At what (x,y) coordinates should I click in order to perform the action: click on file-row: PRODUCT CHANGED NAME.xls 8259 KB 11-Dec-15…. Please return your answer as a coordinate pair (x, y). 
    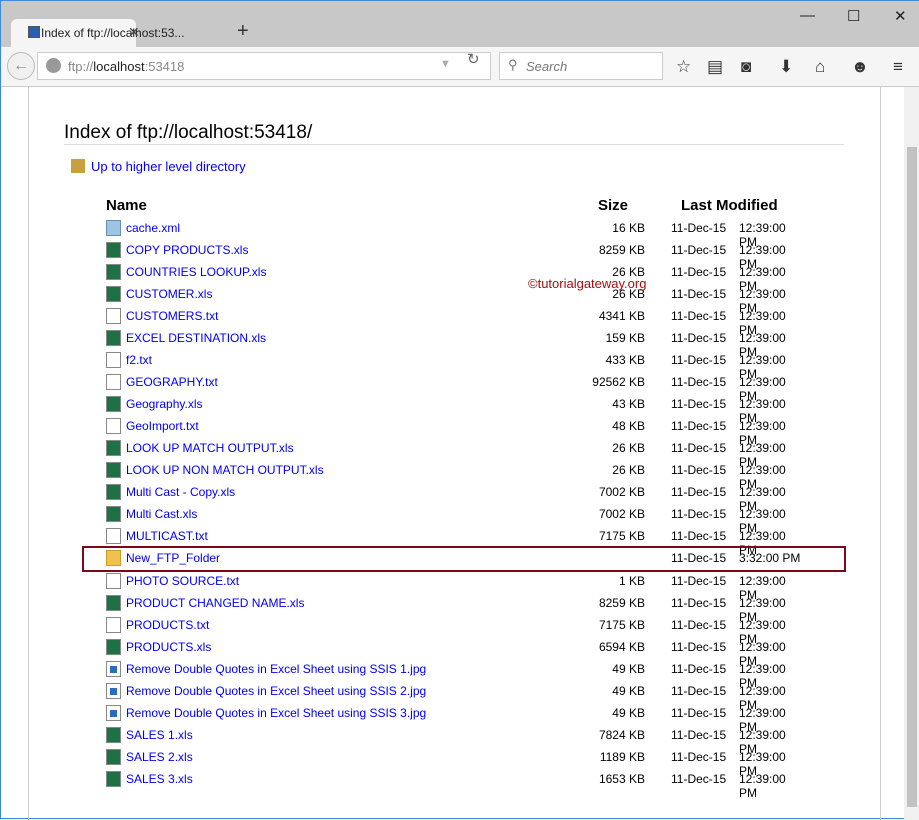
    Looking at the image, I should click on (456, 609).